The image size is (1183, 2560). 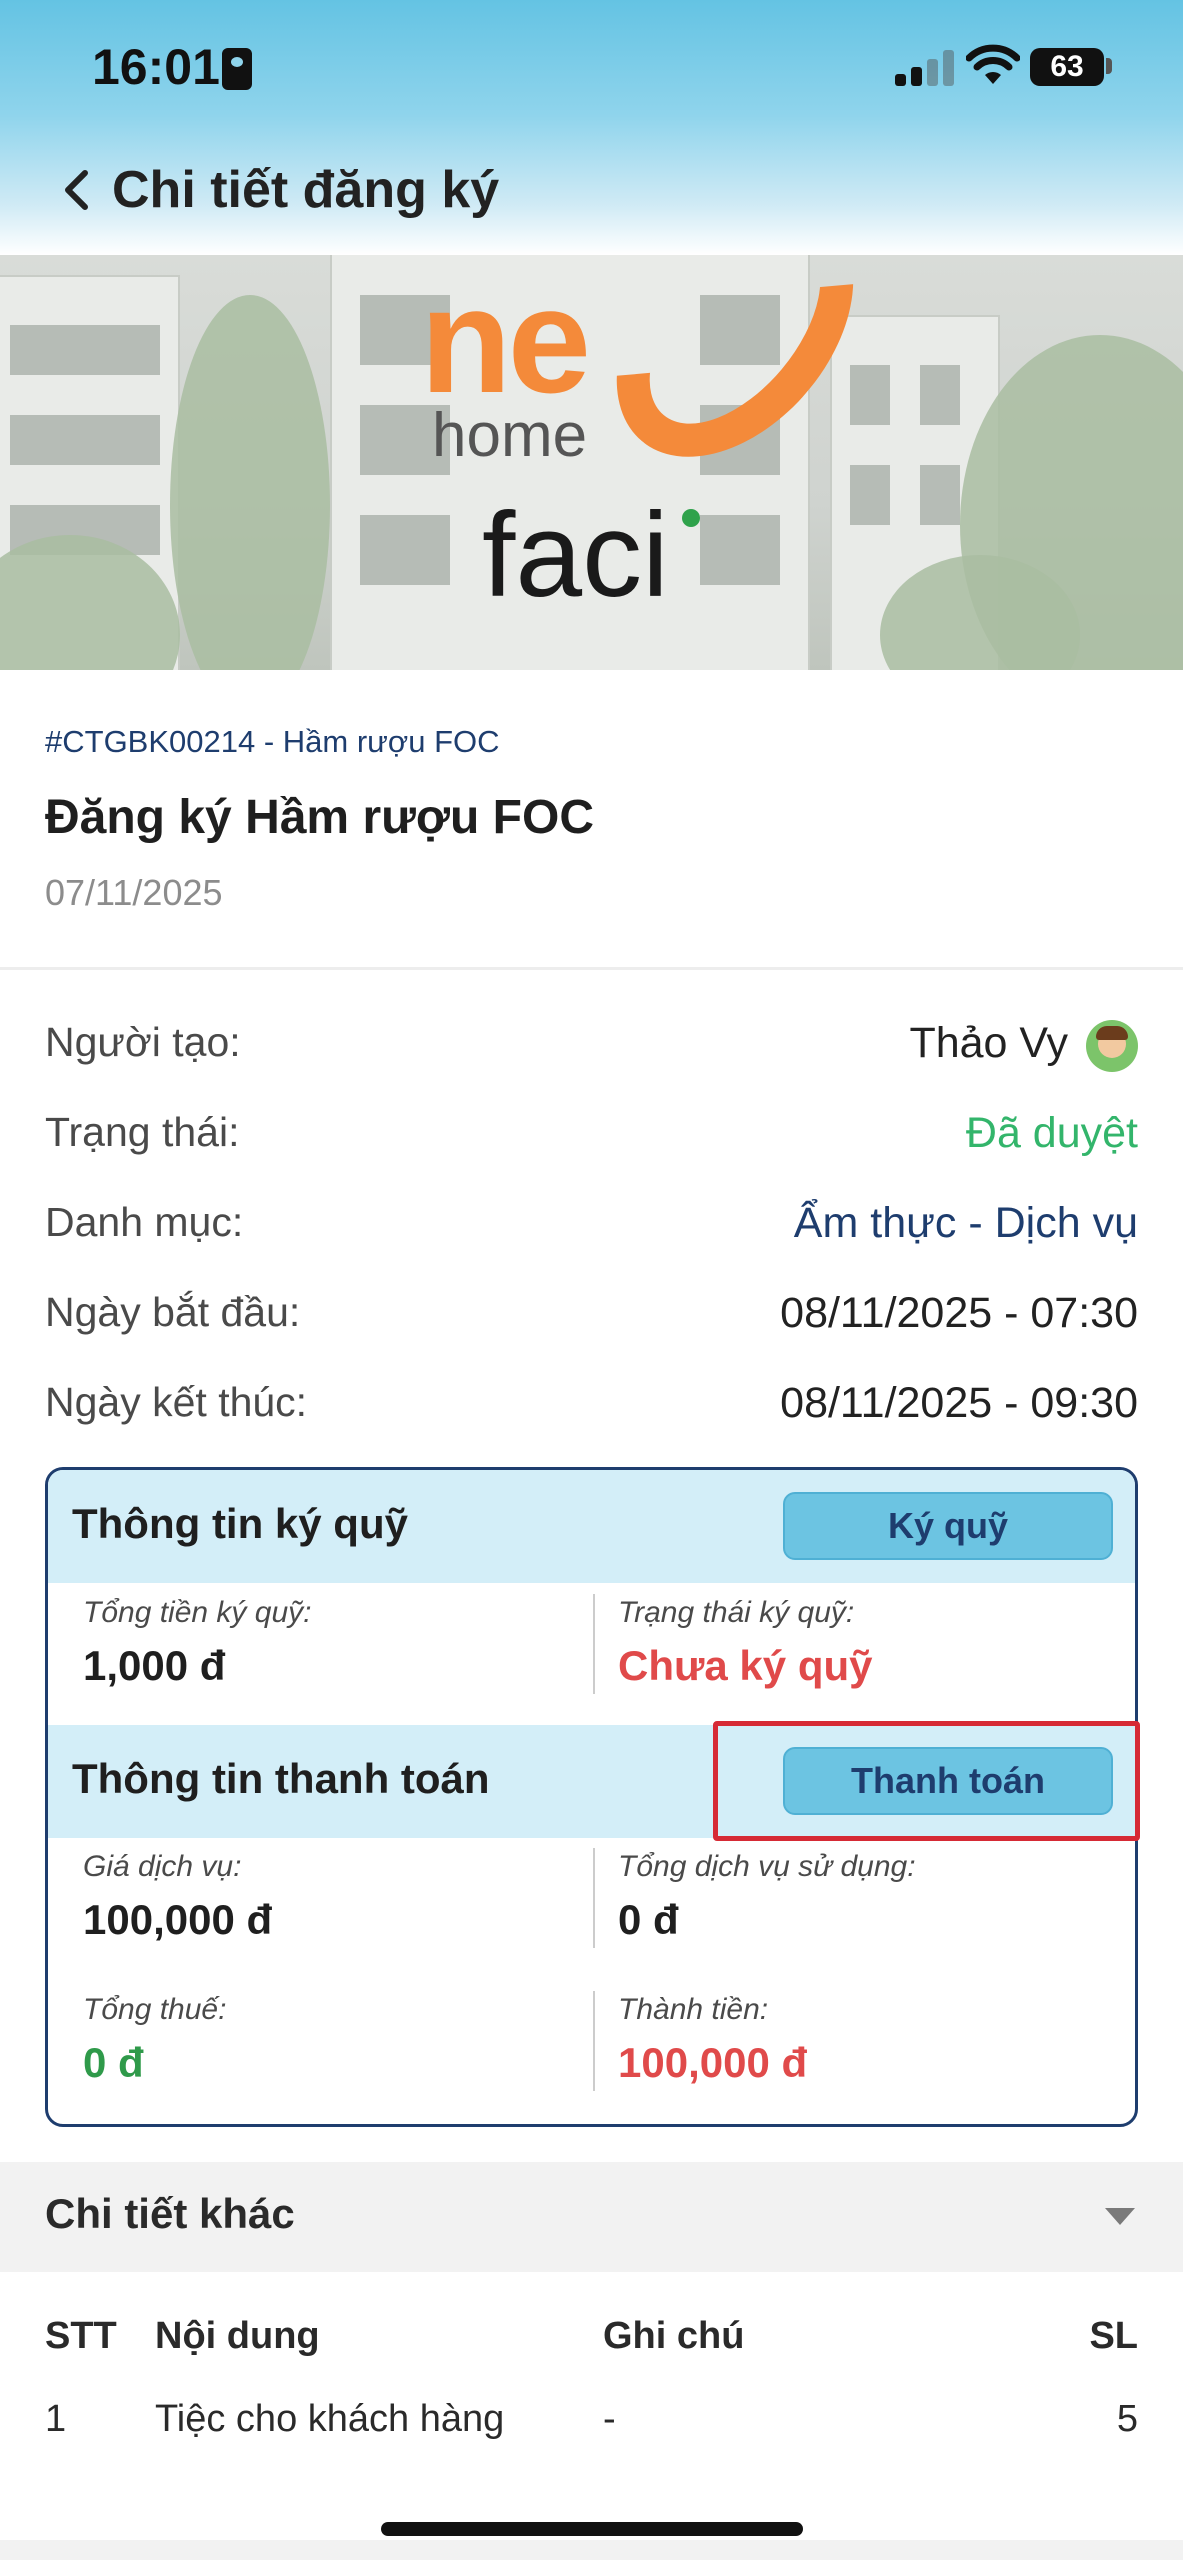 What do you see at coordinates (736, 1612) in the screenshot?
I see `deposit-status-label: Trạng thái ký quỹ:` at bounding box center [736, 1612].